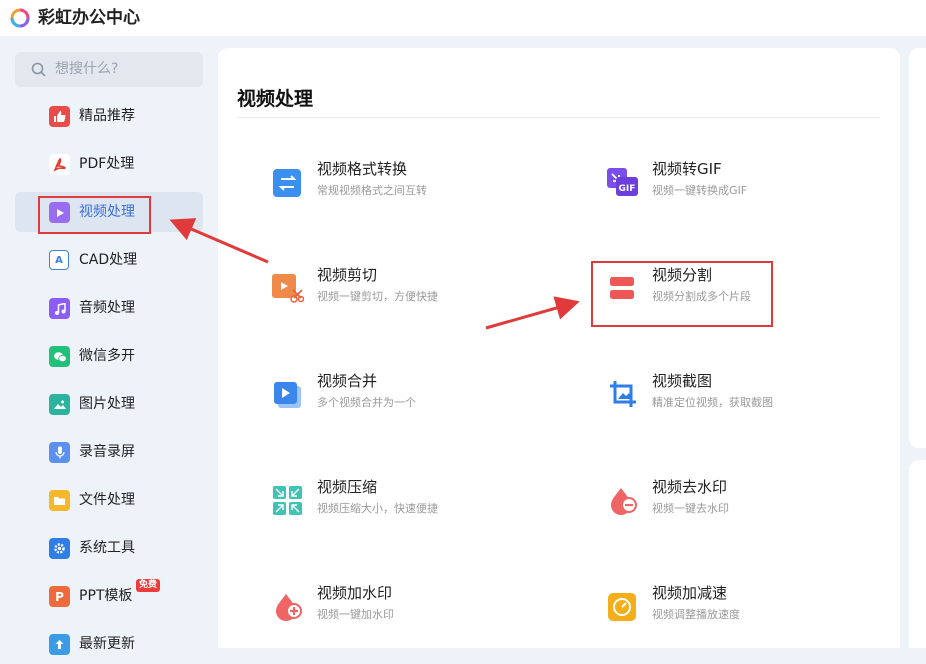  What do you see at coordinates (682, 275) in the screenshot?
I see `tool-name: 视频分割` at bounding box center [682, 275].